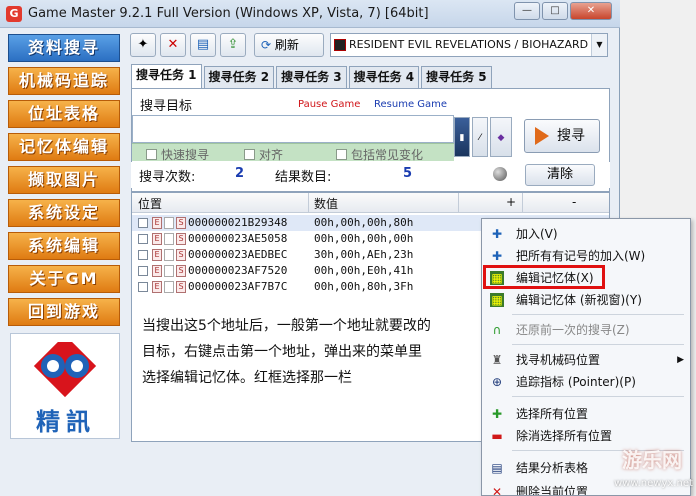  What do you see at coordinates (238, 222) in the screenshot?
I see `row-address: 000000021B29348` at bounding box center [238, 222].